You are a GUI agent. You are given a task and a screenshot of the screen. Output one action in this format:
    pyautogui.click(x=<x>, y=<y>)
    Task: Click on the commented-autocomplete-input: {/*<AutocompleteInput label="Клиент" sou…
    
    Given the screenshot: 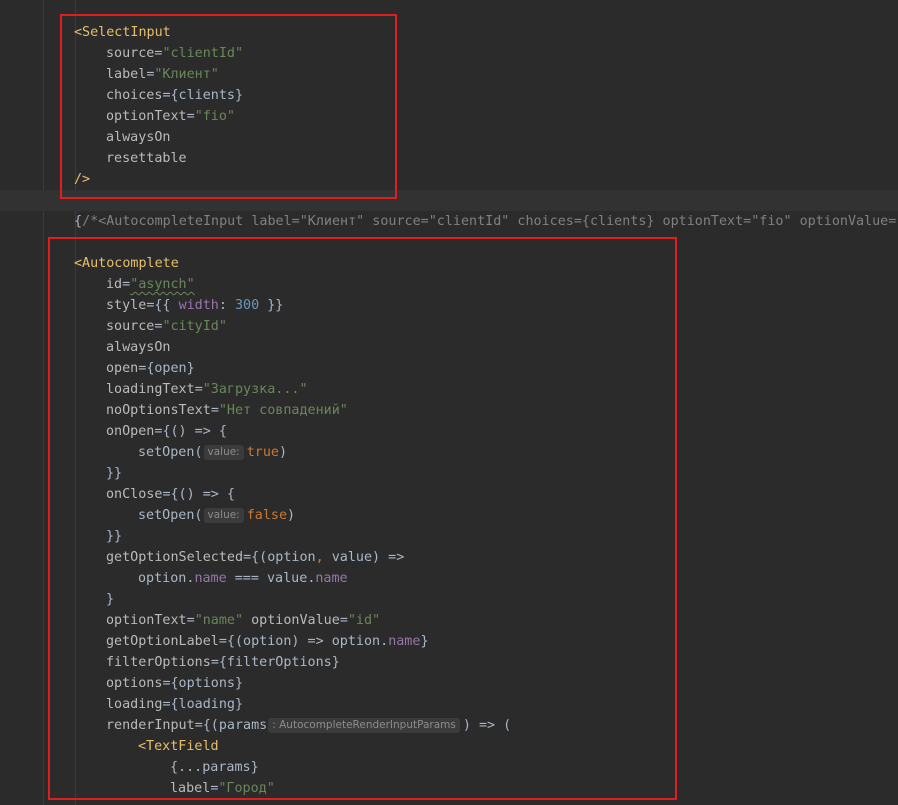 What is the action you would take?
    pyautogui.click(x=486, y=221)
    